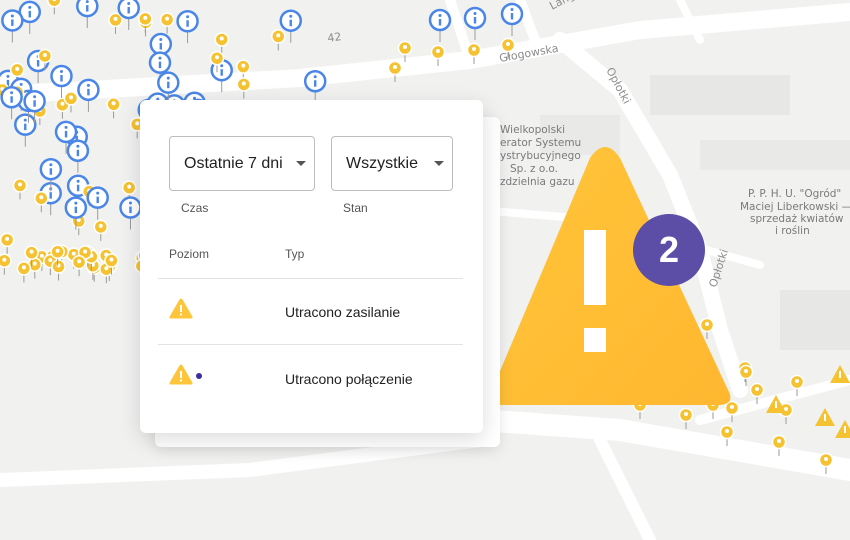  I want to click on time-filter-select: Ostatnie 7 dni, so click(242, 163).